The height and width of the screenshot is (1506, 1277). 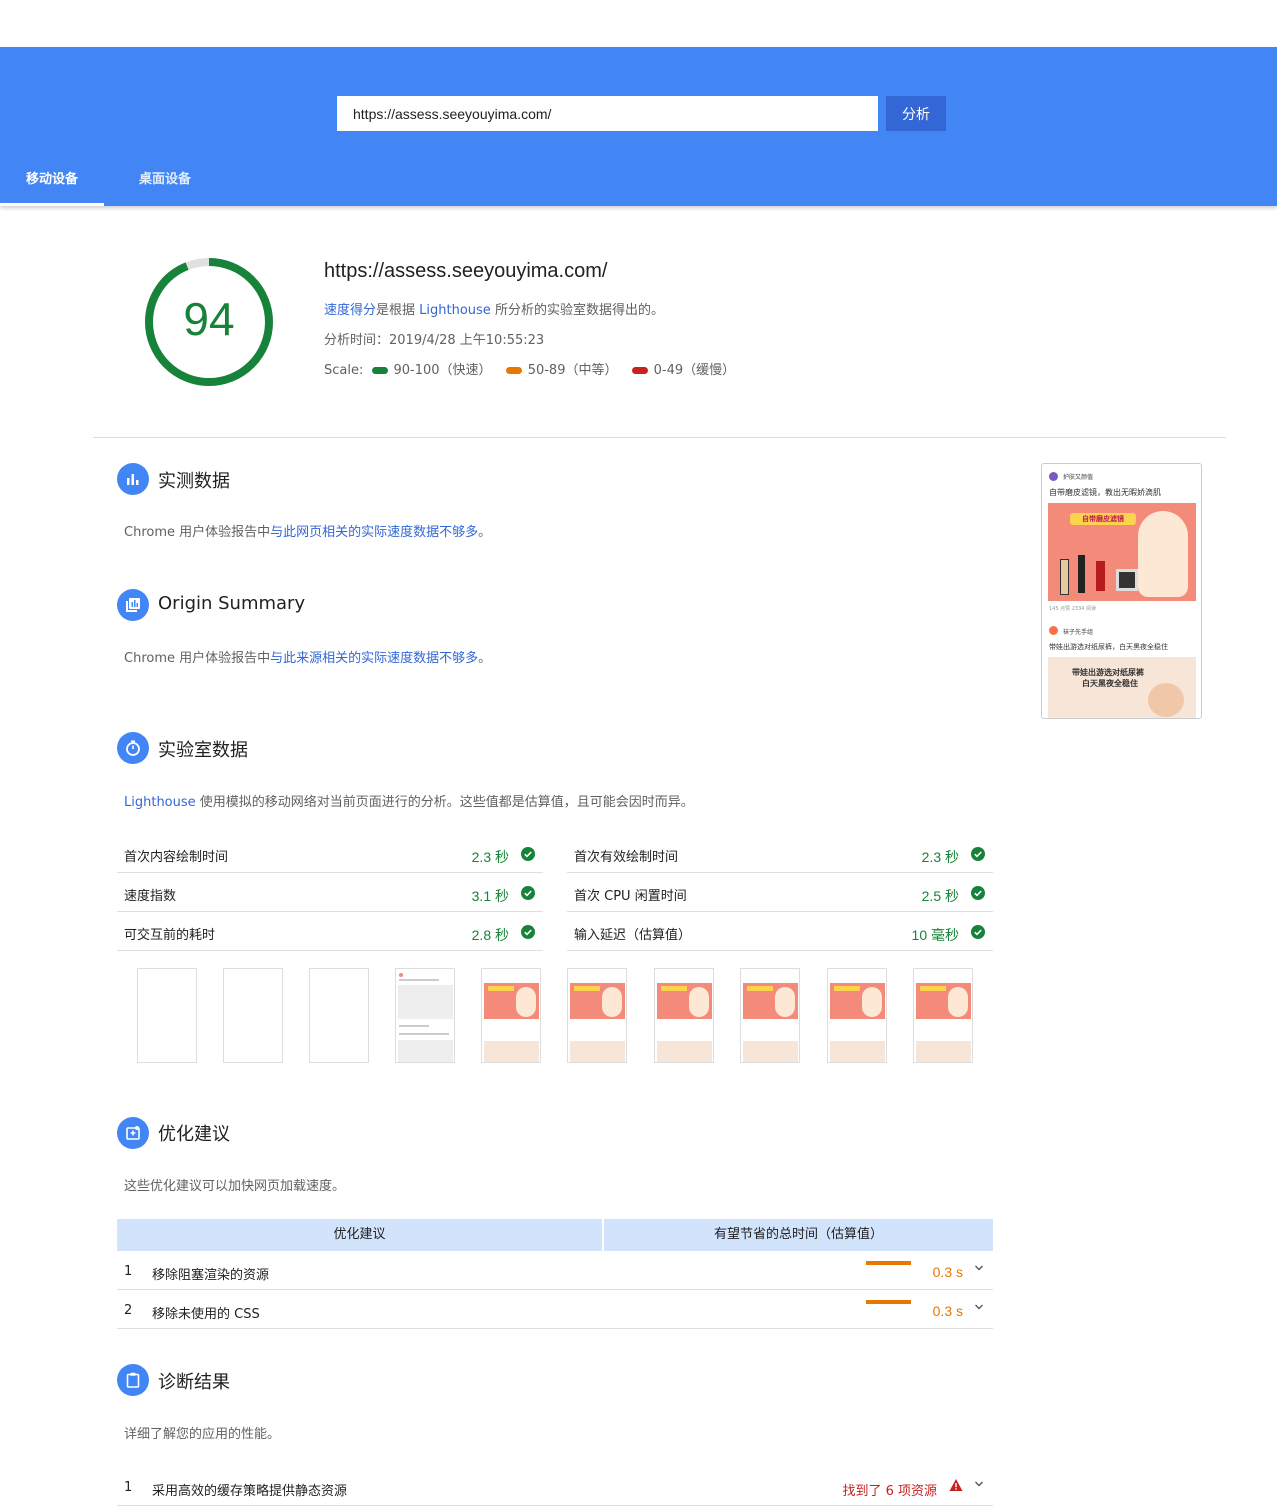 I want to click on bar-chart-icon, so click(x=133, y=479).